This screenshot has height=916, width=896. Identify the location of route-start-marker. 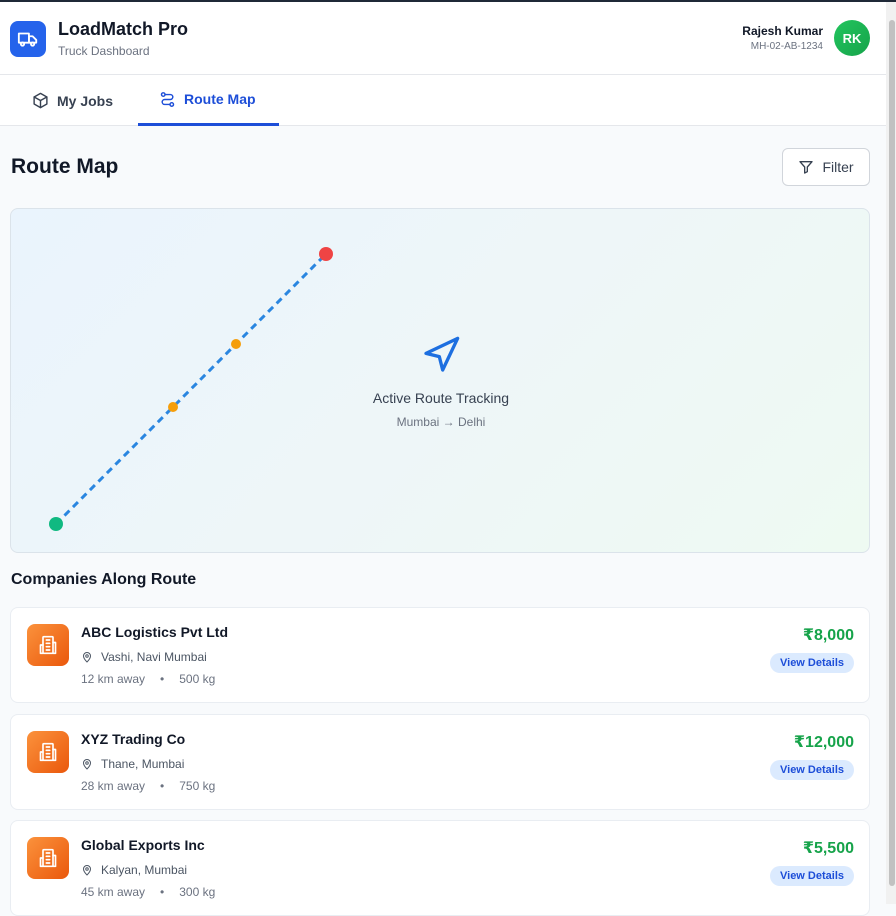
(56, 524).